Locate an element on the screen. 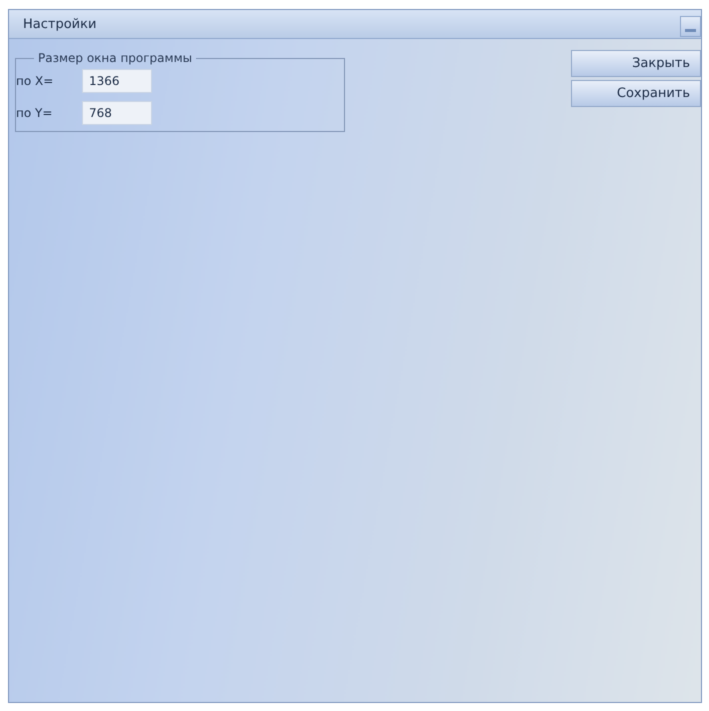 The width and height of the screenshot is (709, 711). input-field: 768 is located at coordinates (117, 113).